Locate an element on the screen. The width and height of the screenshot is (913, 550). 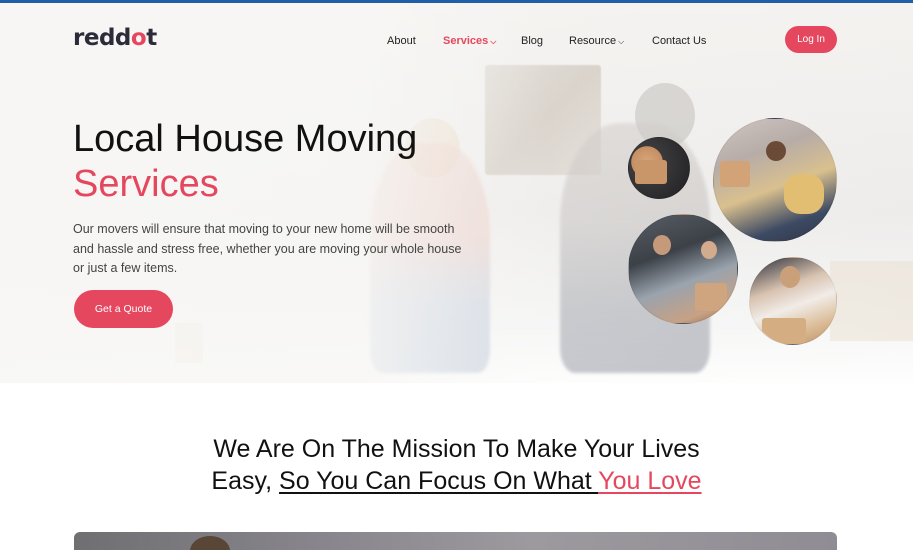
nav-item-label: Blog is located at coordinates (532, 41).